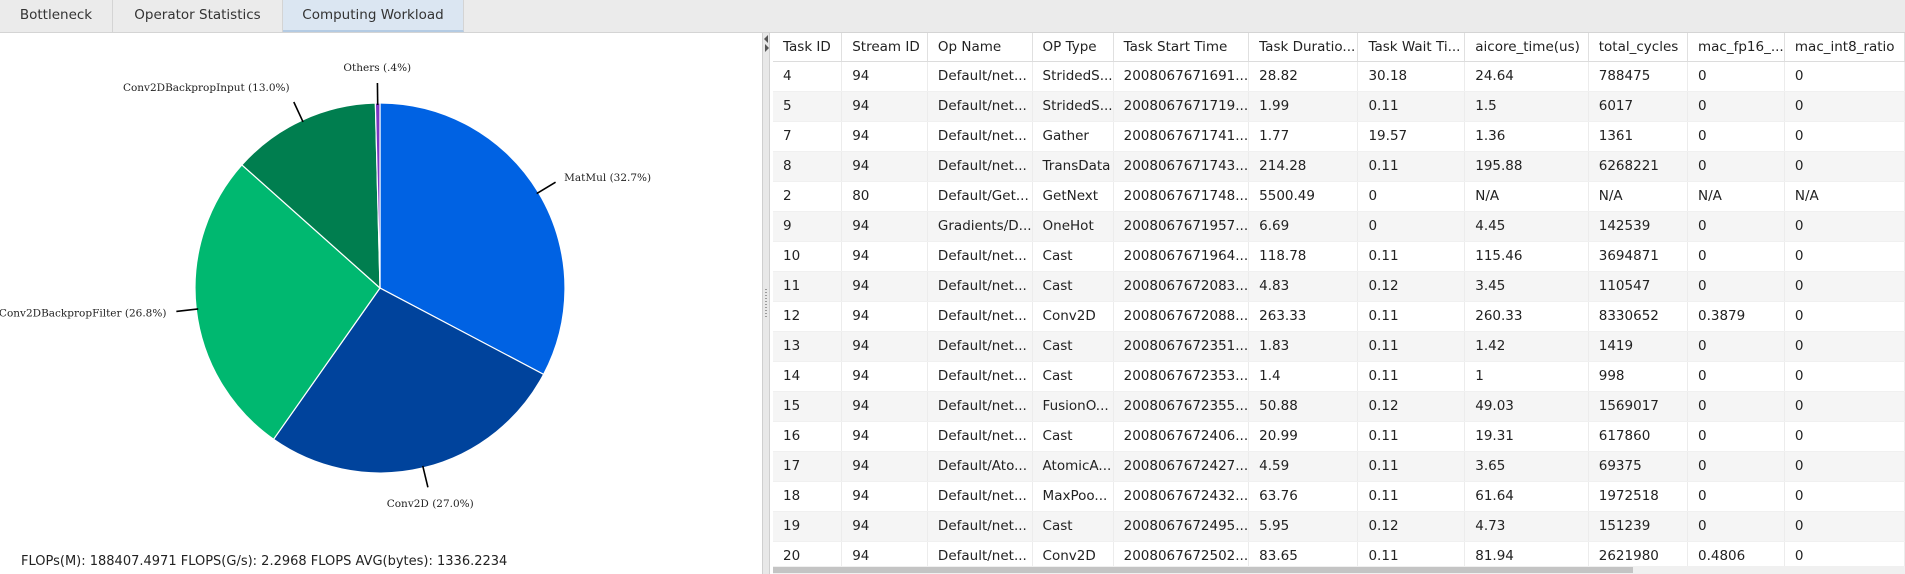 This screenshot has height=574, width=1905. What do you see at coordinates (808, 496) in the screenshot?
I see `table-cell: 18` at bounding box center [808, 496].